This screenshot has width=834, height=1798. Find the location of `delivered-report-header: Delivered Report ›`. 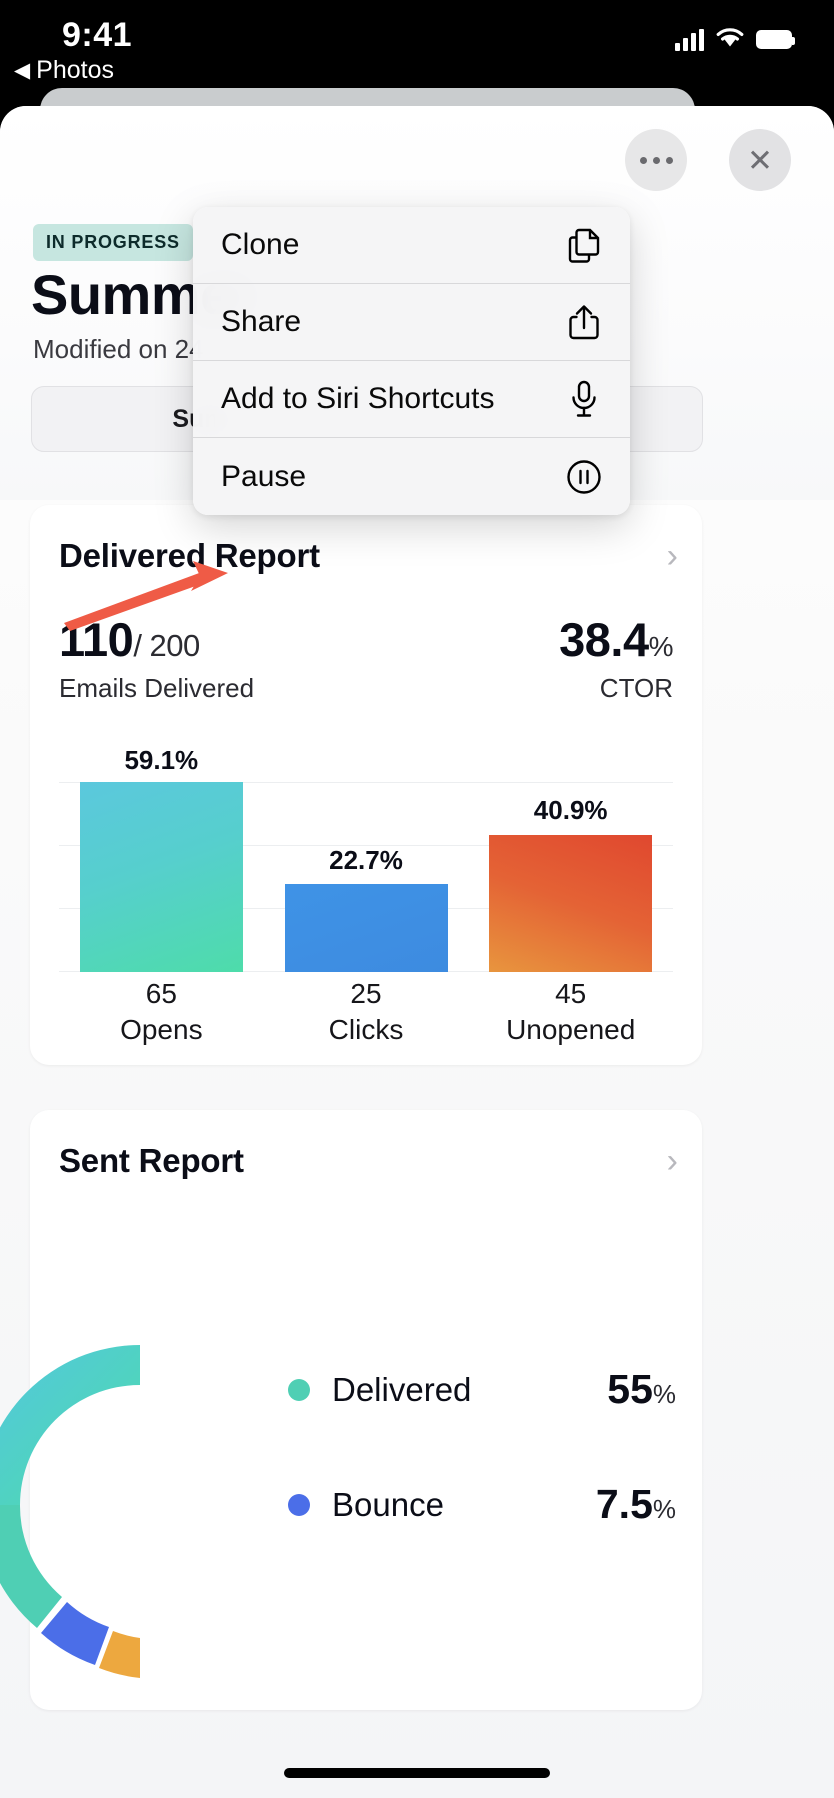

delivered-report-header: Delivered Report › is located at coordinates (368, 556).